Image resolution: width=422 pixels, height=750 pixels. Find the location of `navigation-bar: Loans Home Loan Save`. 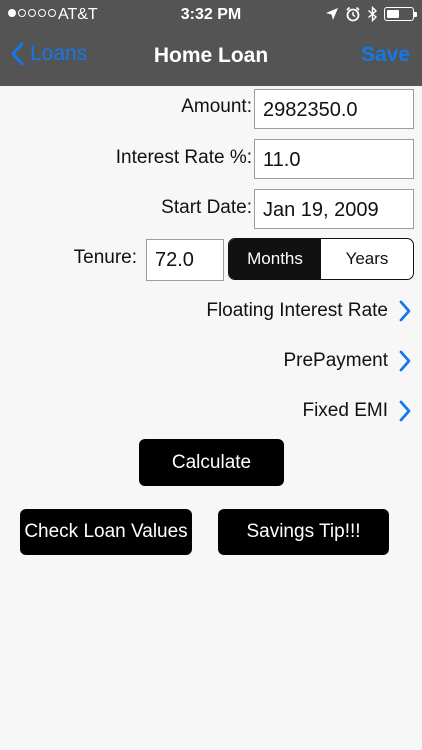

navigation-bar: Loans Home Loan Save is located at coordinates (211, 58).